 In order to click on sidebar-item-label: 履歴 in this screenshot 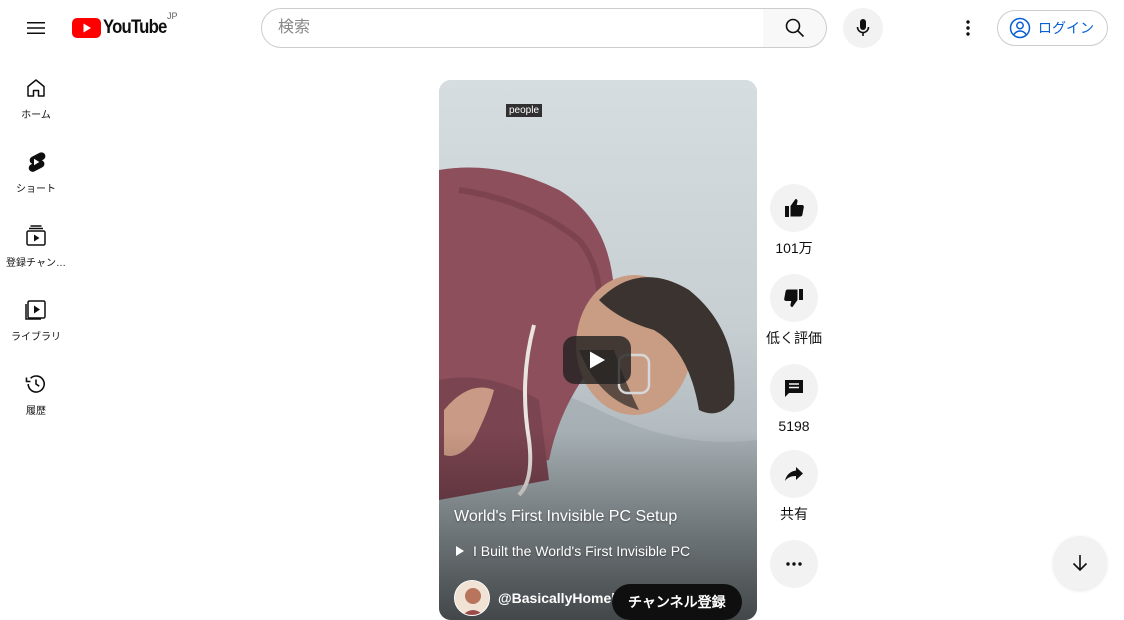, I will do `click(36, 411)`.